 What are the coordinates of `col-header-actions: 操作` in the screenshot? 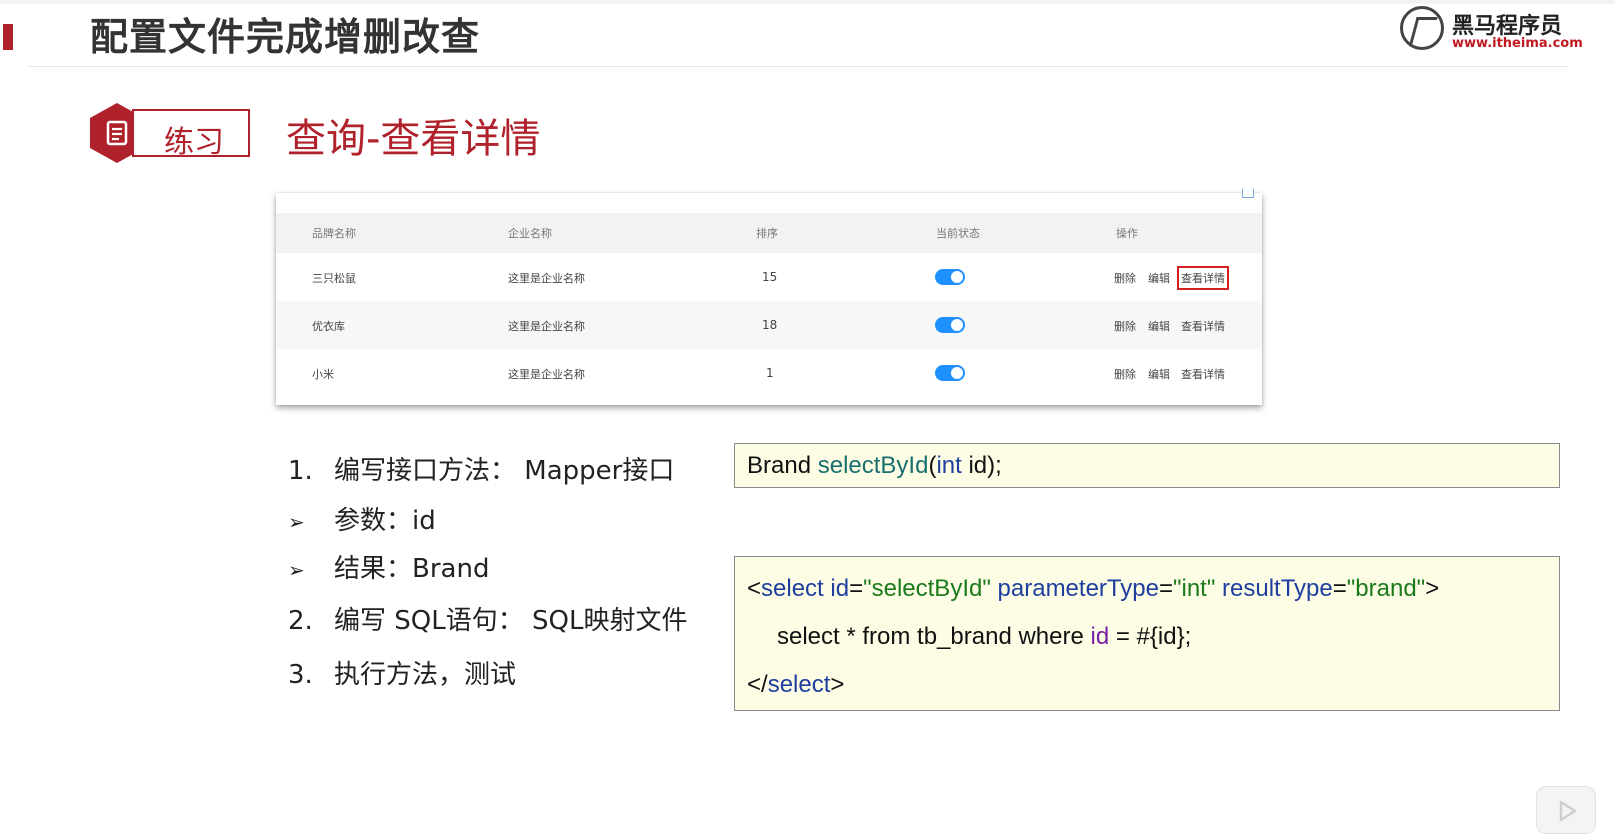 It's located at (1127, 233).